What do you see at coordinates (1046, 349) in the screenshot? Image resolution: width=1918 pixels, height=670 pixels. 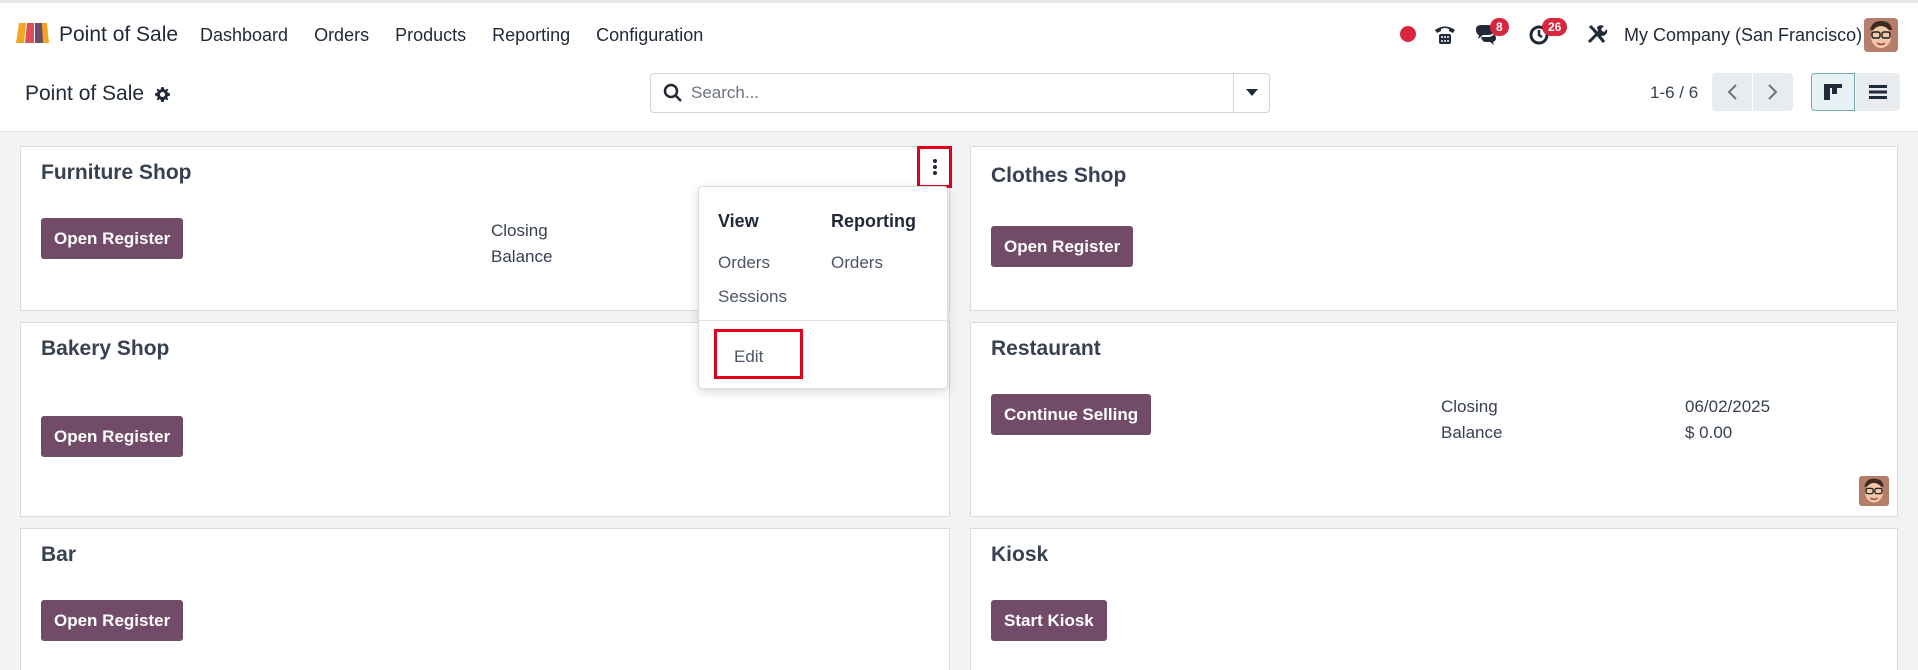 I see `card-title: Restaurant` at bounding box center [1046, 349].